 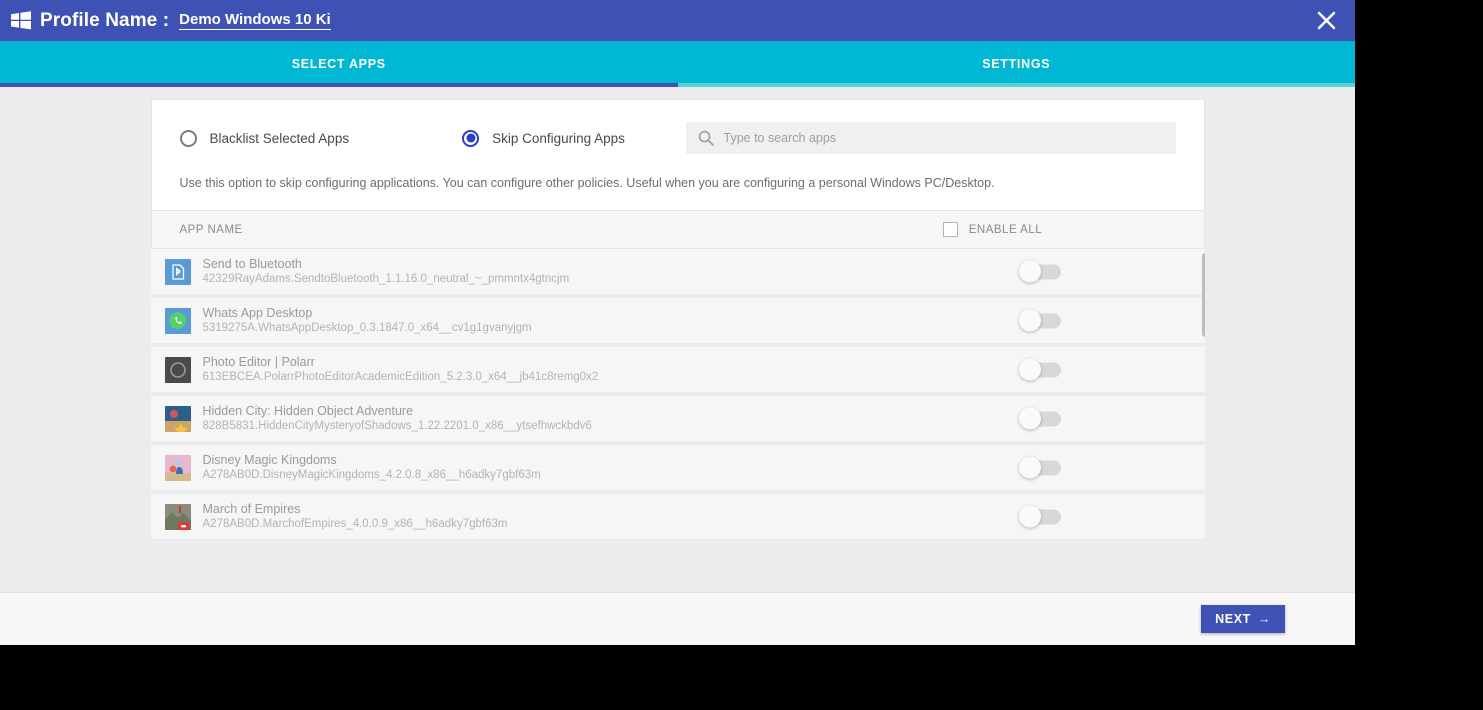 I want to click on title-bar: Profile Name : Demo Windows 10 Ki, so click(x=677, y=20).